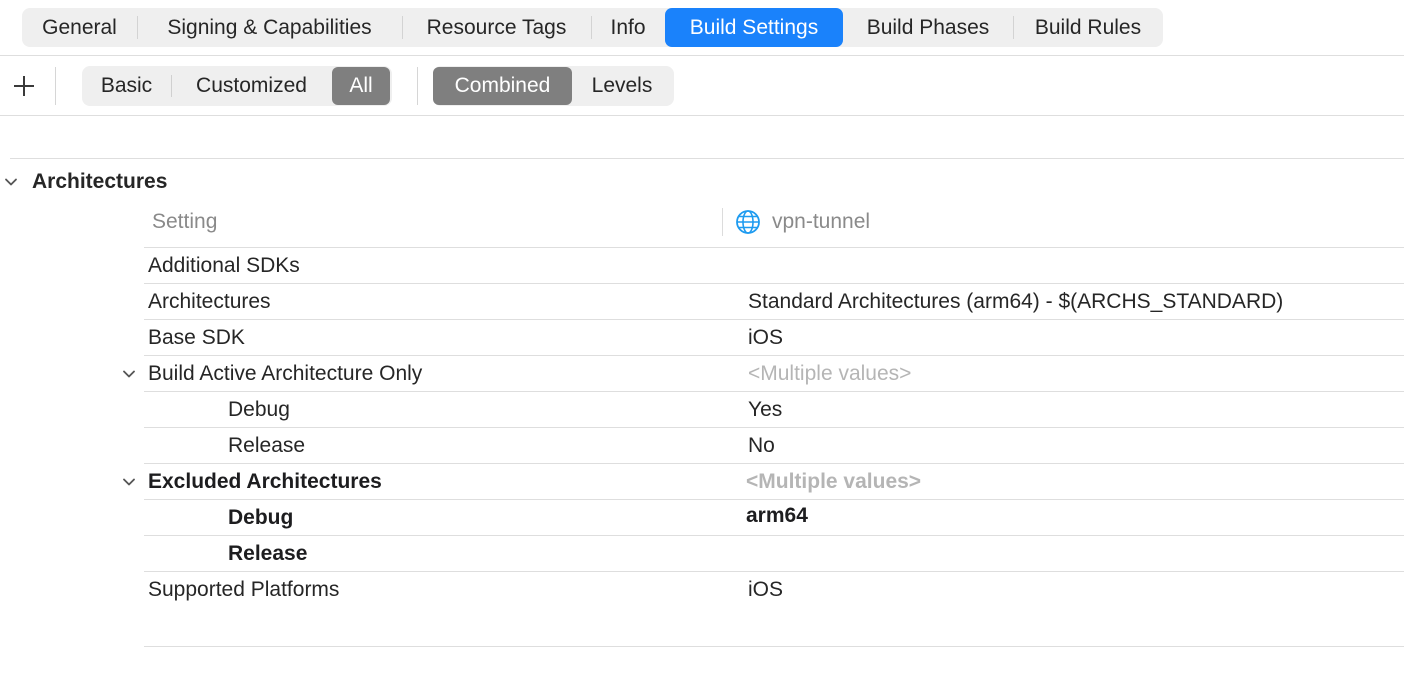 Image resolution: width=1404 pixels, height=690 pixels. I want to click on setting-row-supported-platforms: Supported Platforms iOS, so click(774, 589).